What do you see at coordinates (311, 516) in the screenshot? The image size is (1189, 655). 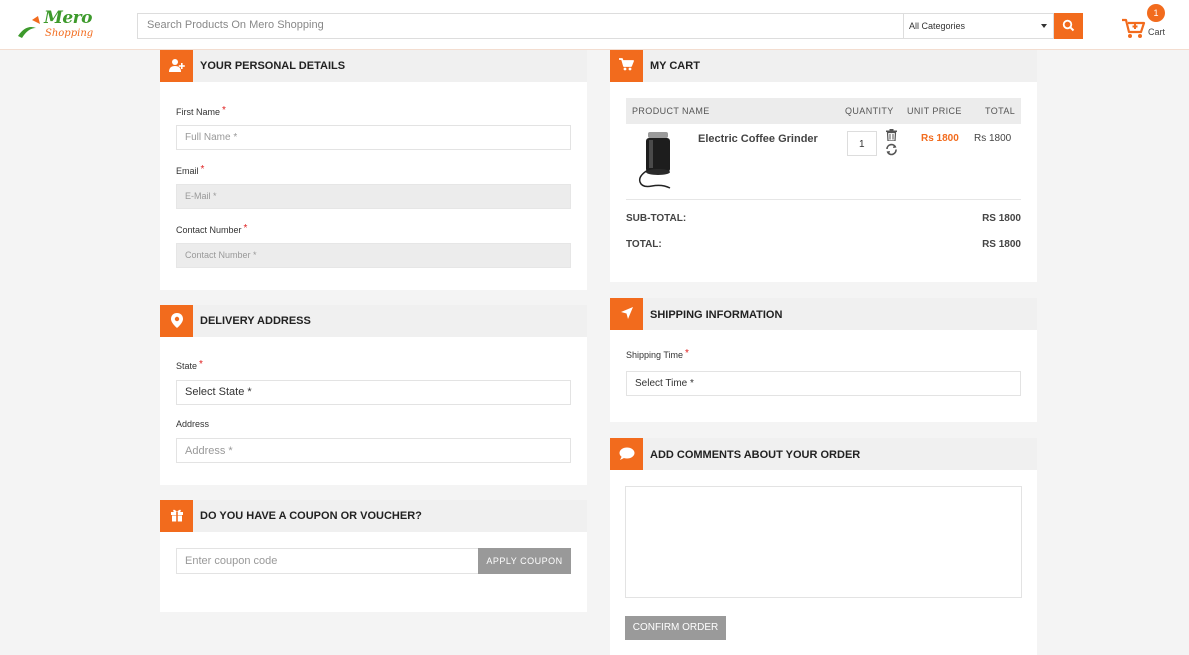 I see `coupon-title: DO YOU HAVE A COUPON OR VOUCHER?` at bounding box center [311, 516].